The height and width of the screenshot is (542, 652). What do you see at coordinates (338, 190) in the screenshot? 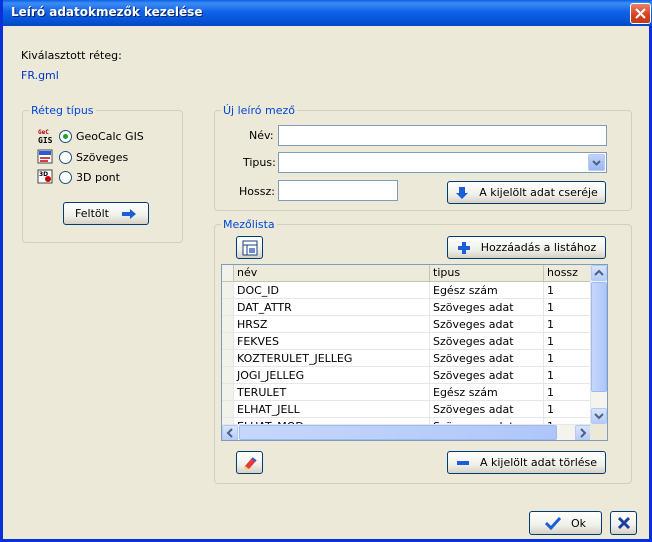
I see `length-input` at bounding box center [338, 190].